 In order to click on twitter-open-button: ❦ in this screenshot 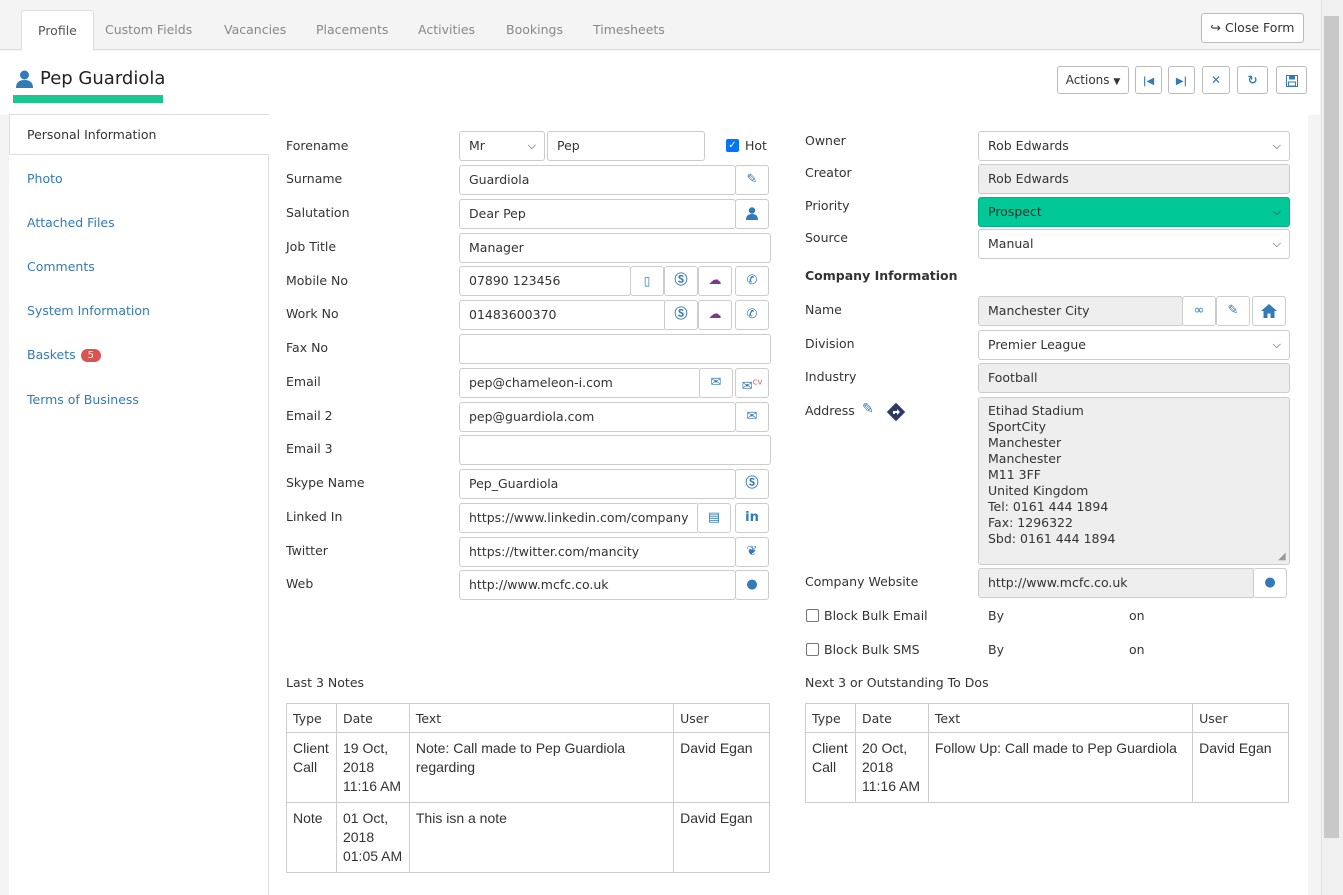, I will do `click(752, 552)`.